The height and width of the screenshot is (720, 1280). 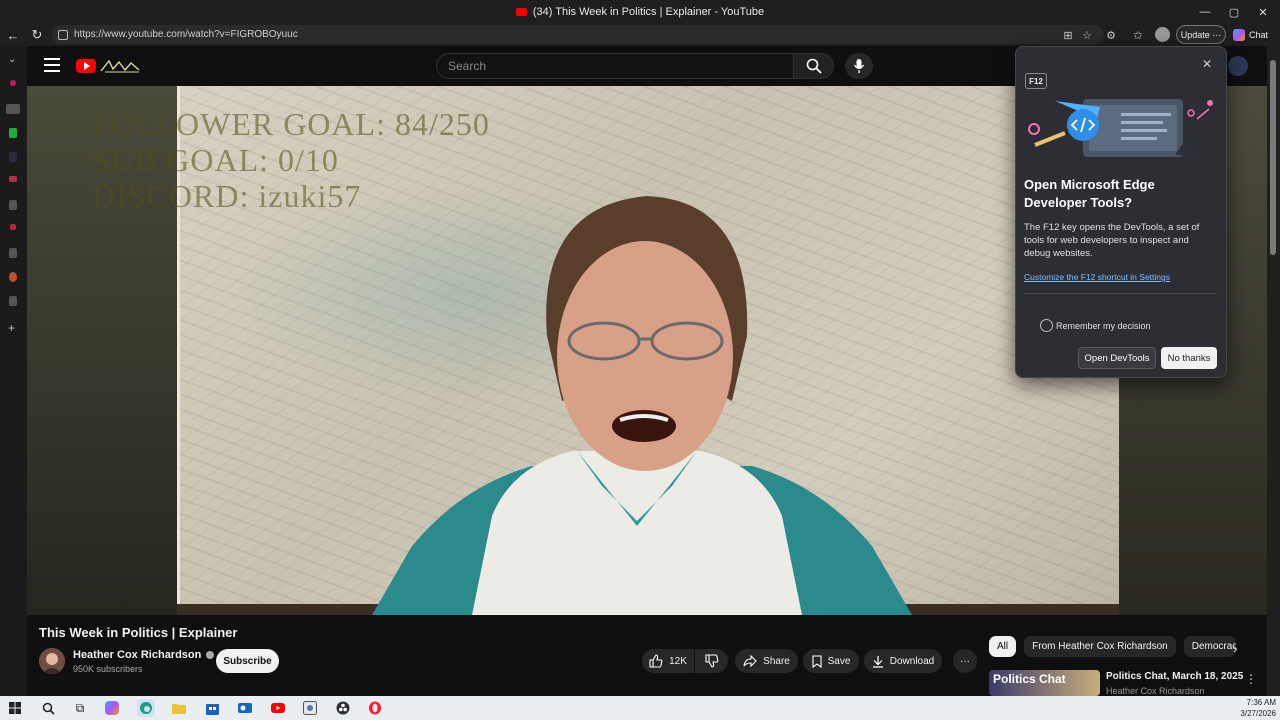 I want to click on clock-time: 7:36 AM, so click(x=1261, y=702).